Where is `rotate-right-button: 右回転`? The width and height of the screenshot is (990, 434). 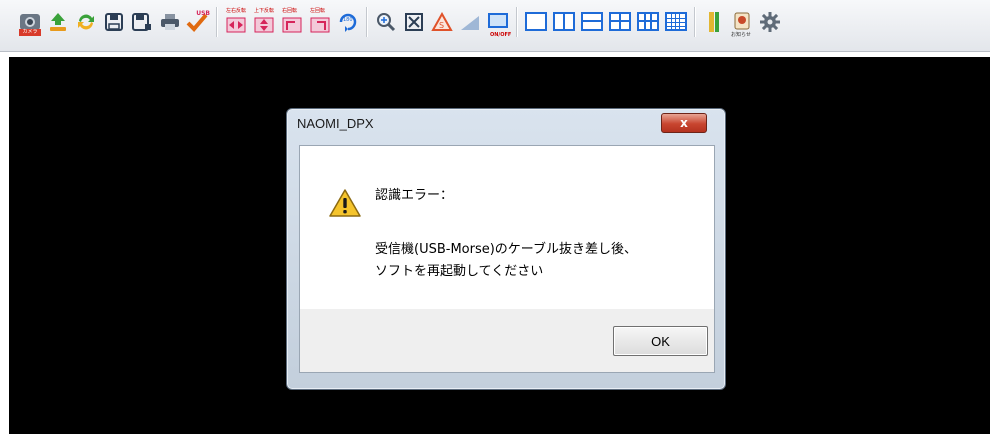
rotate-right-button: 右回転 is located at coordinates (292, 21).